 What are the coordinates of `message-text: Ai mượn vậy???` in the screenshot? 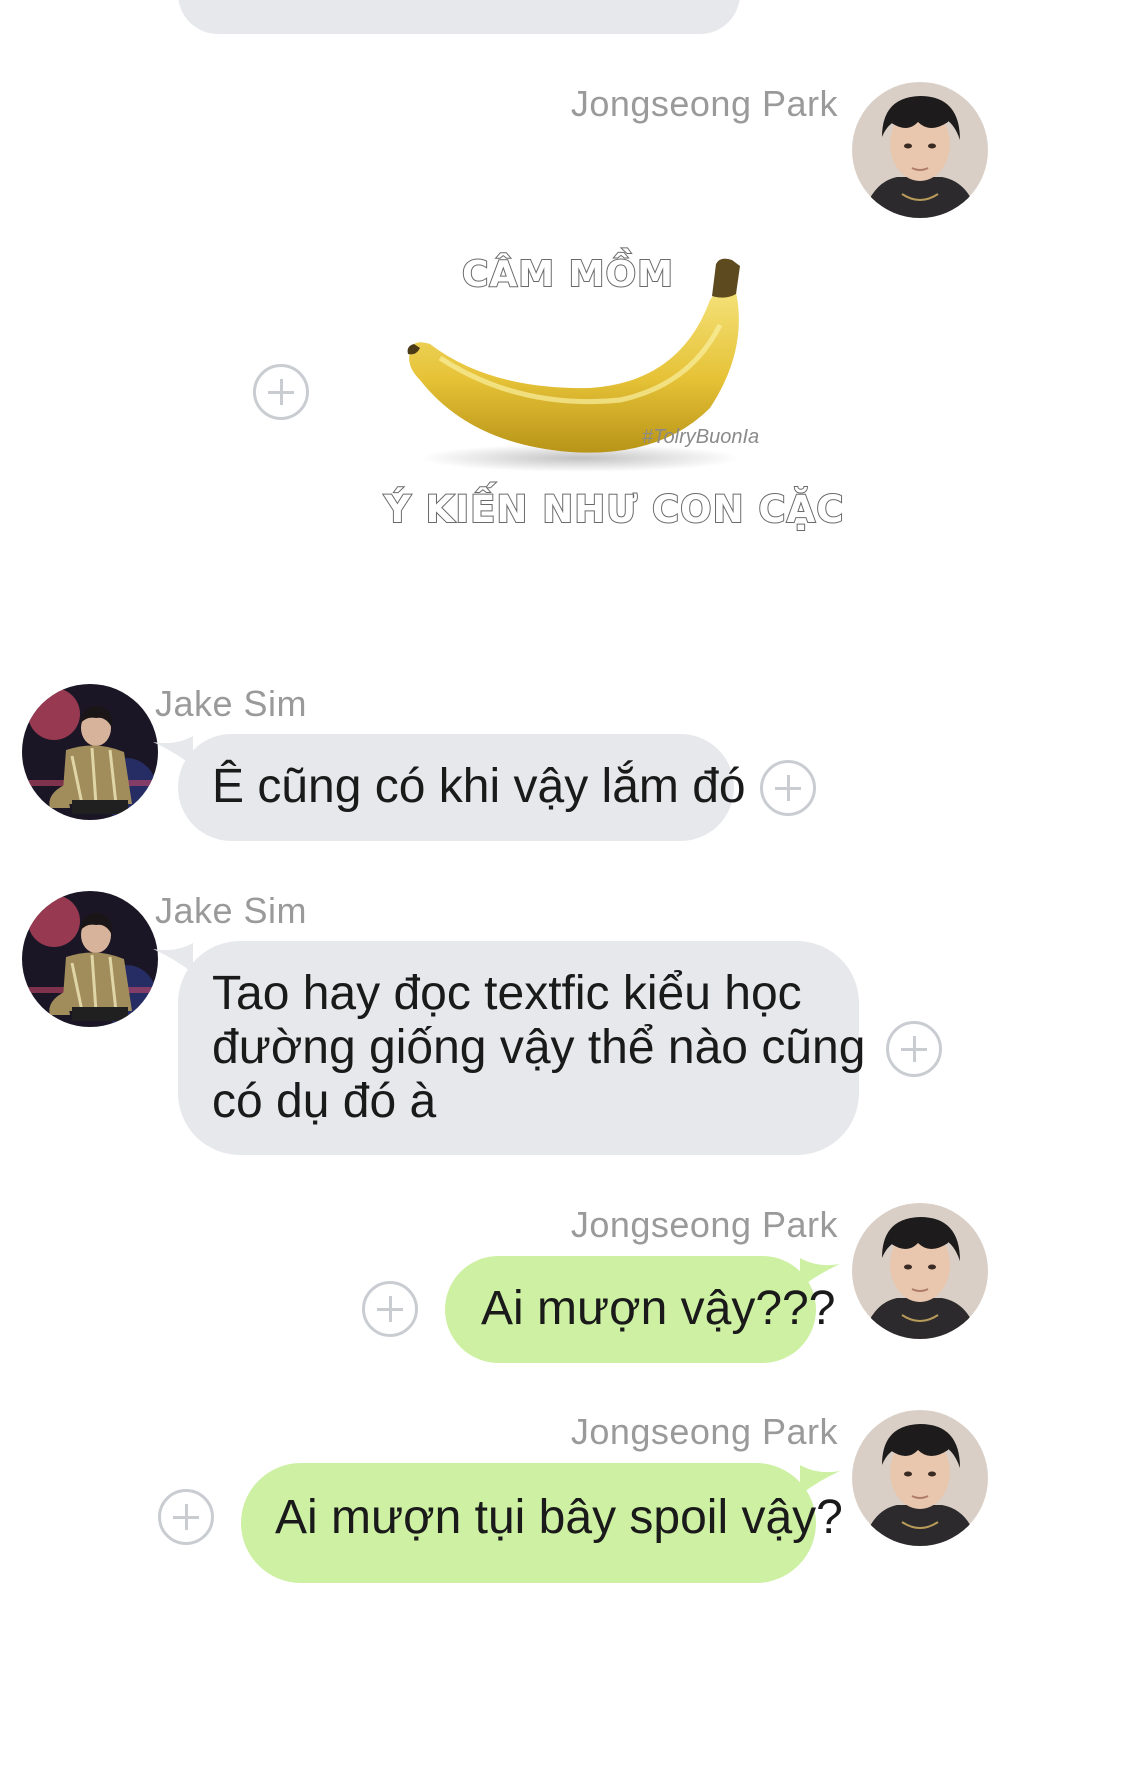 It's located at (658, 1308).